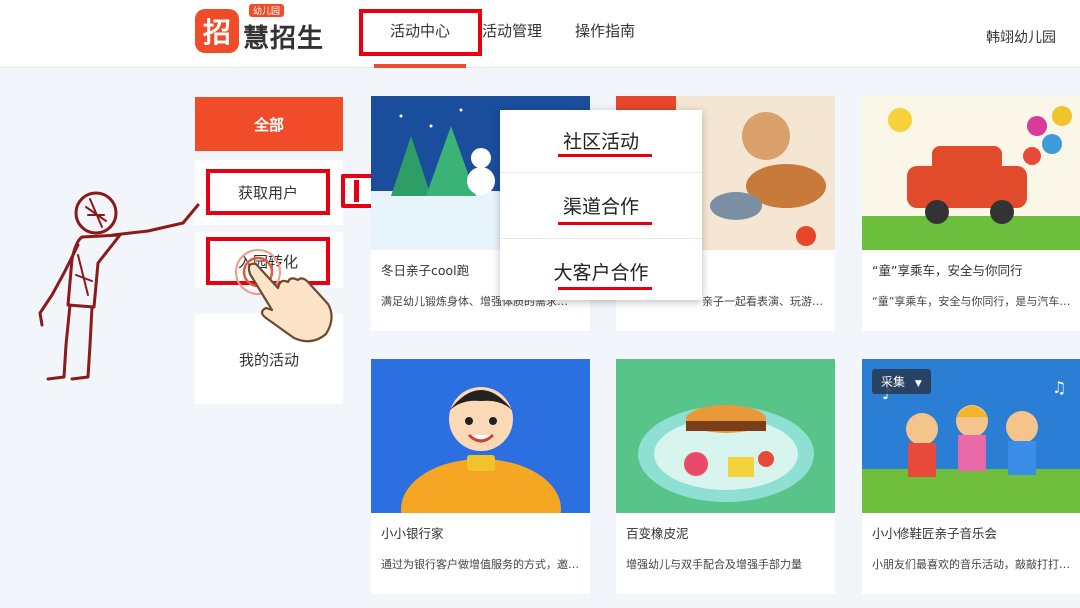 The image size is (1080, 608). Describe the element at coordinates (901, 381) in the screenshot. I see `collect-dropdown-button: 采集 ▼` at that location.